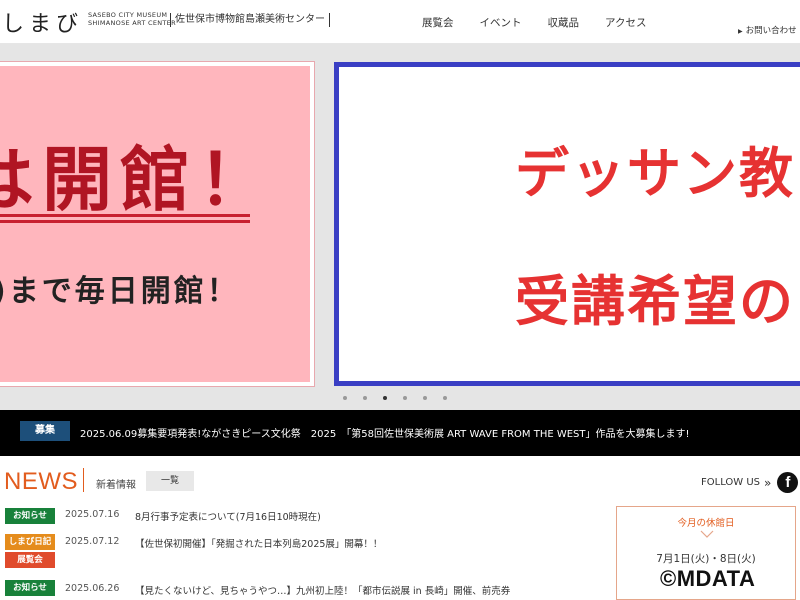  I want to click on logo-english-name: SASEBO CITY MUSEUM SHIMANOSE ART CENTER, so click(132, 19).